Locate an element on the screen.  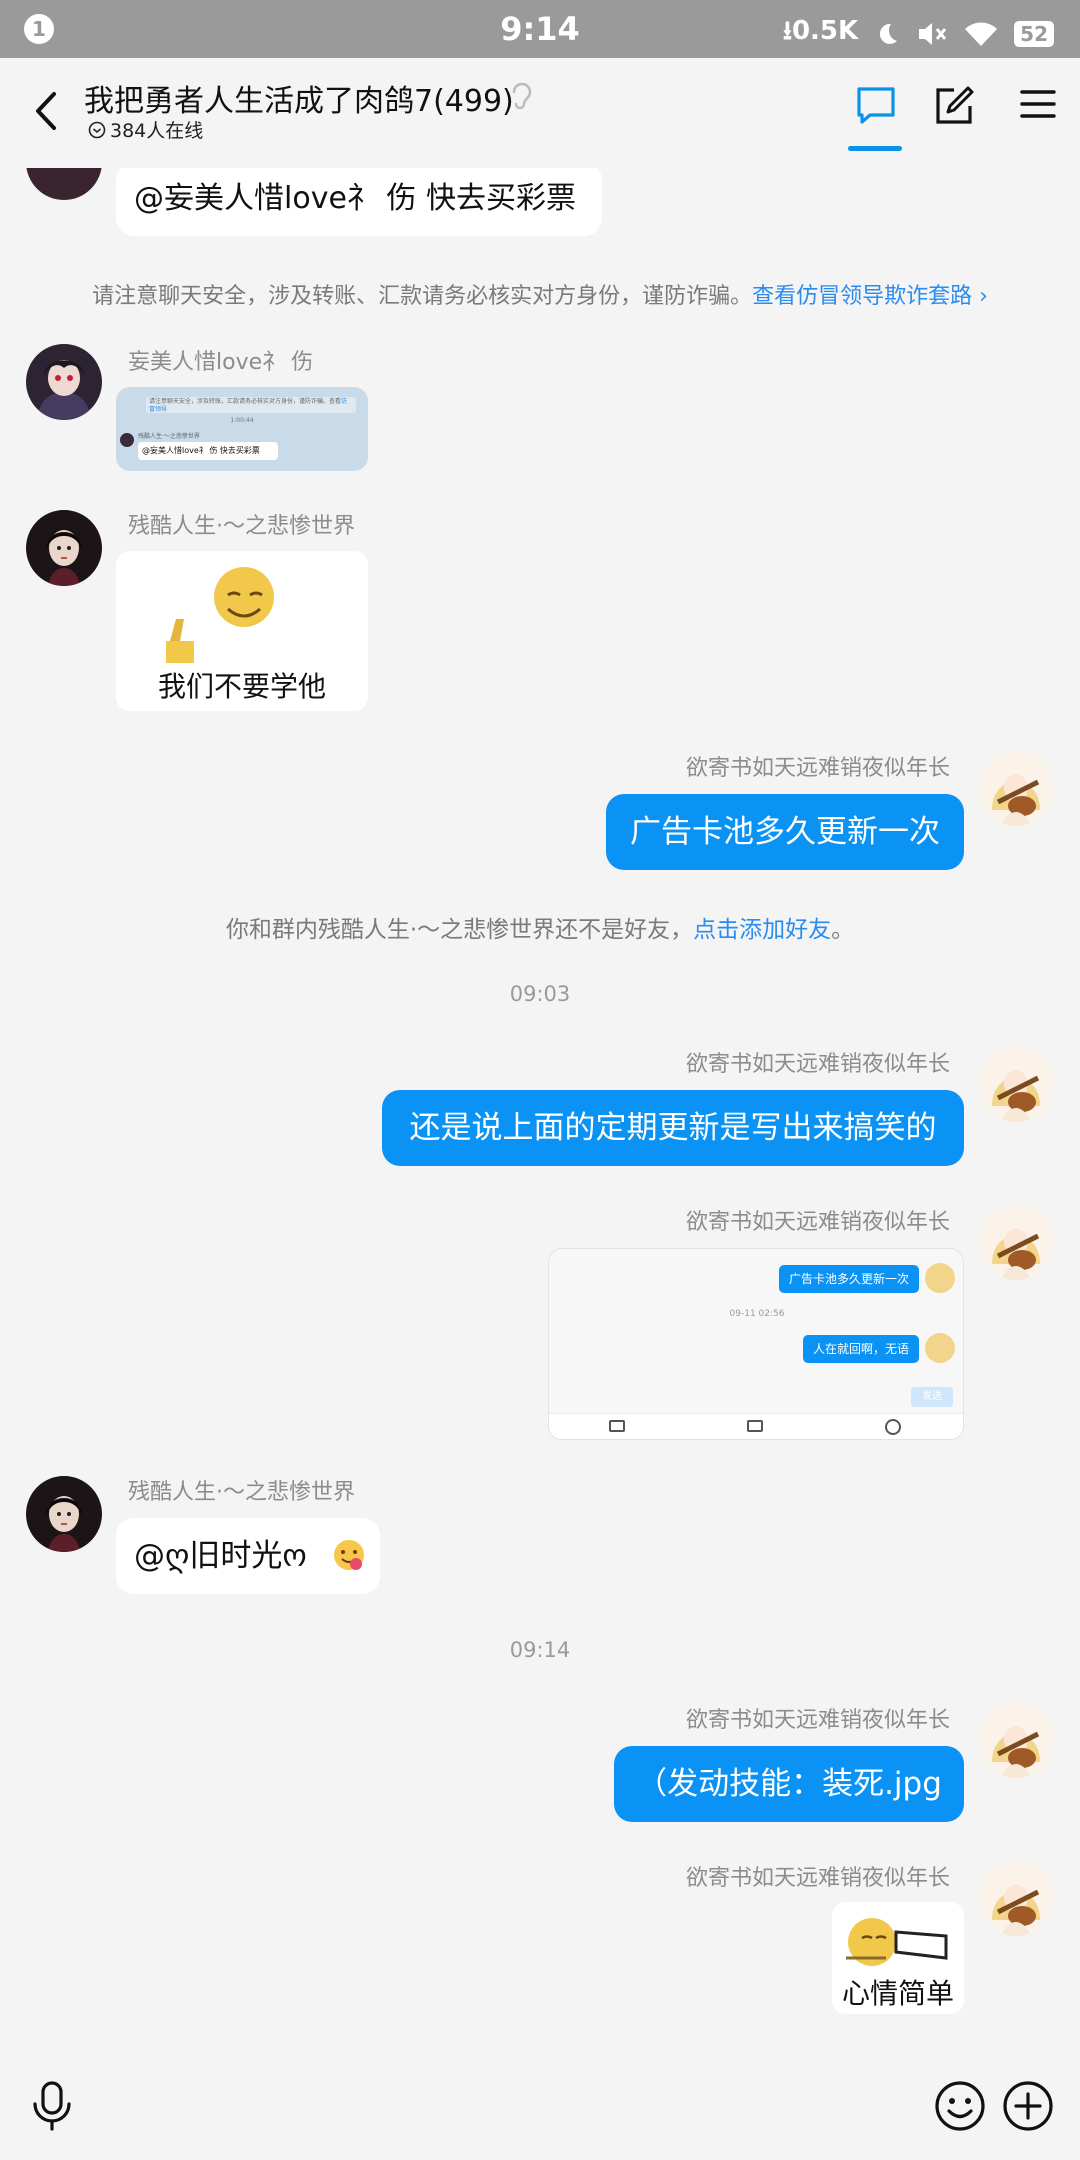
sender-name: 妄美人惜love礻 伤 is located at coordinates (221, 362).